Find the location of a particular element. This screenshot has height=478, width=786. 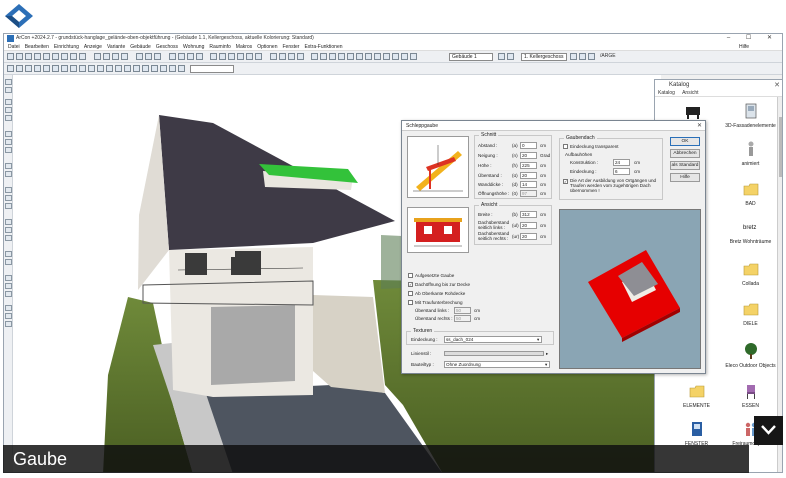

snap-icon is located at coordinates (377, 56).